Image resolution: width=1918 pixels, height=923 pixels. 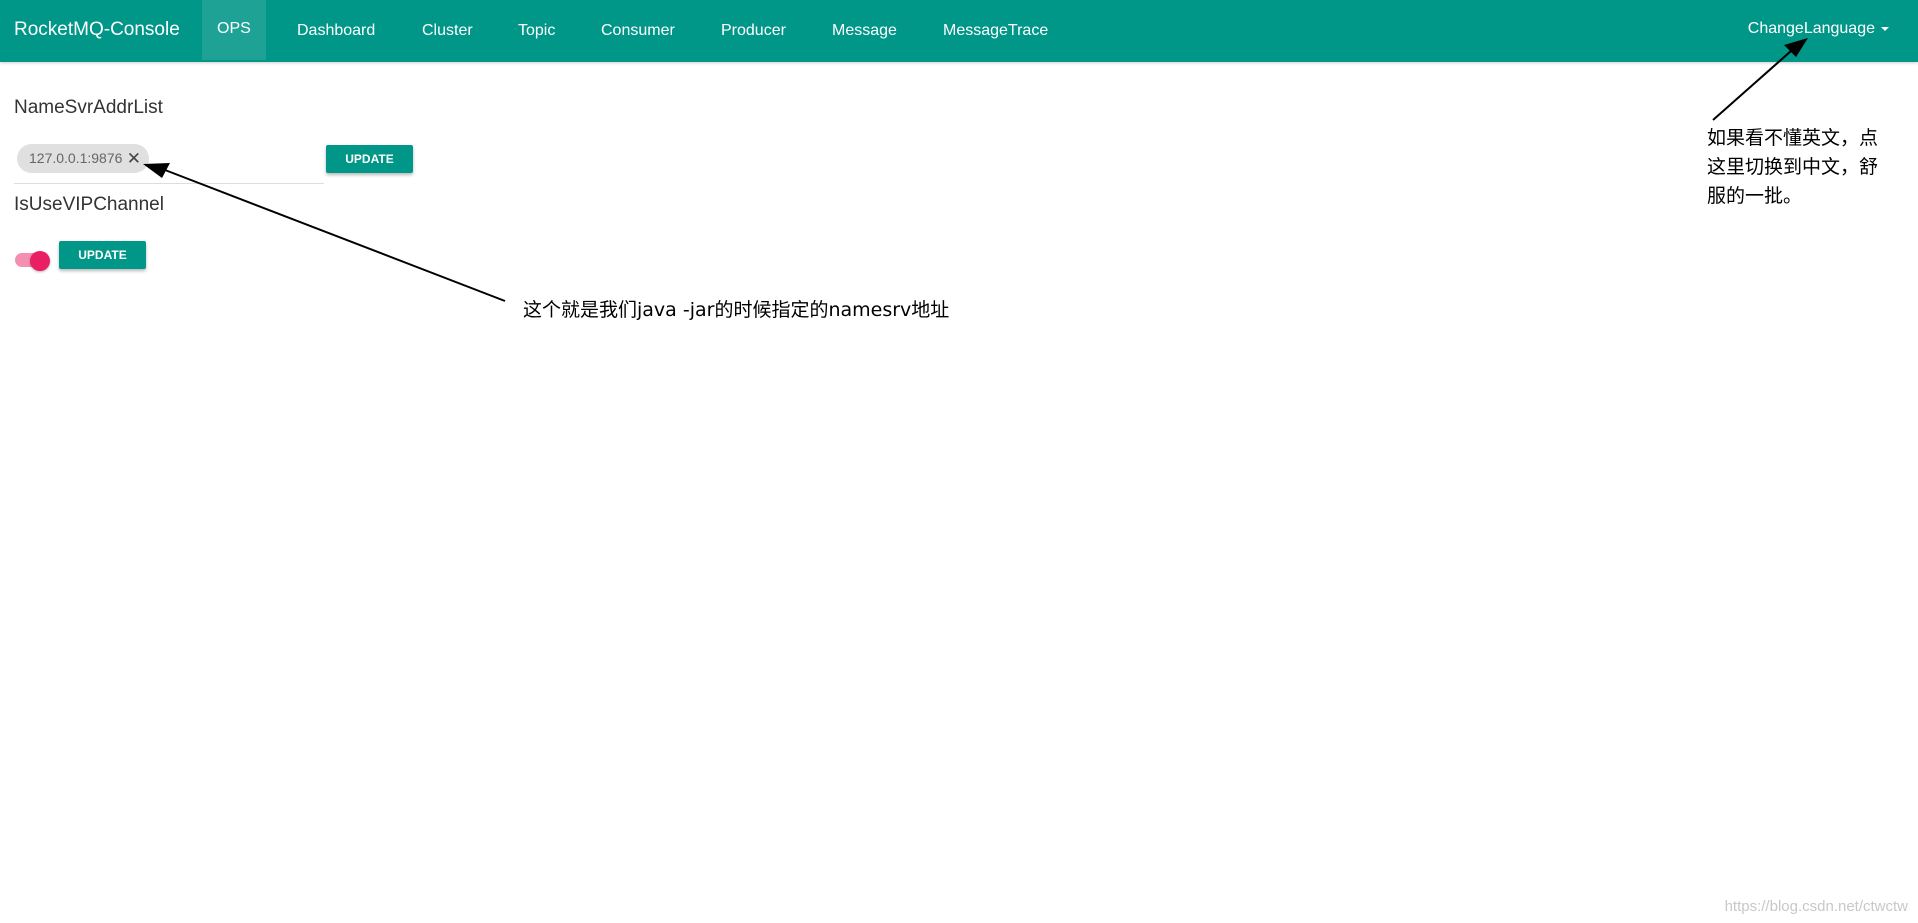 What do you see at coordinates (1816, 906) in the screenshot?
I see `watermark: https://blog.csdn.net/ctwctw` at bounding box center [1816, 906].